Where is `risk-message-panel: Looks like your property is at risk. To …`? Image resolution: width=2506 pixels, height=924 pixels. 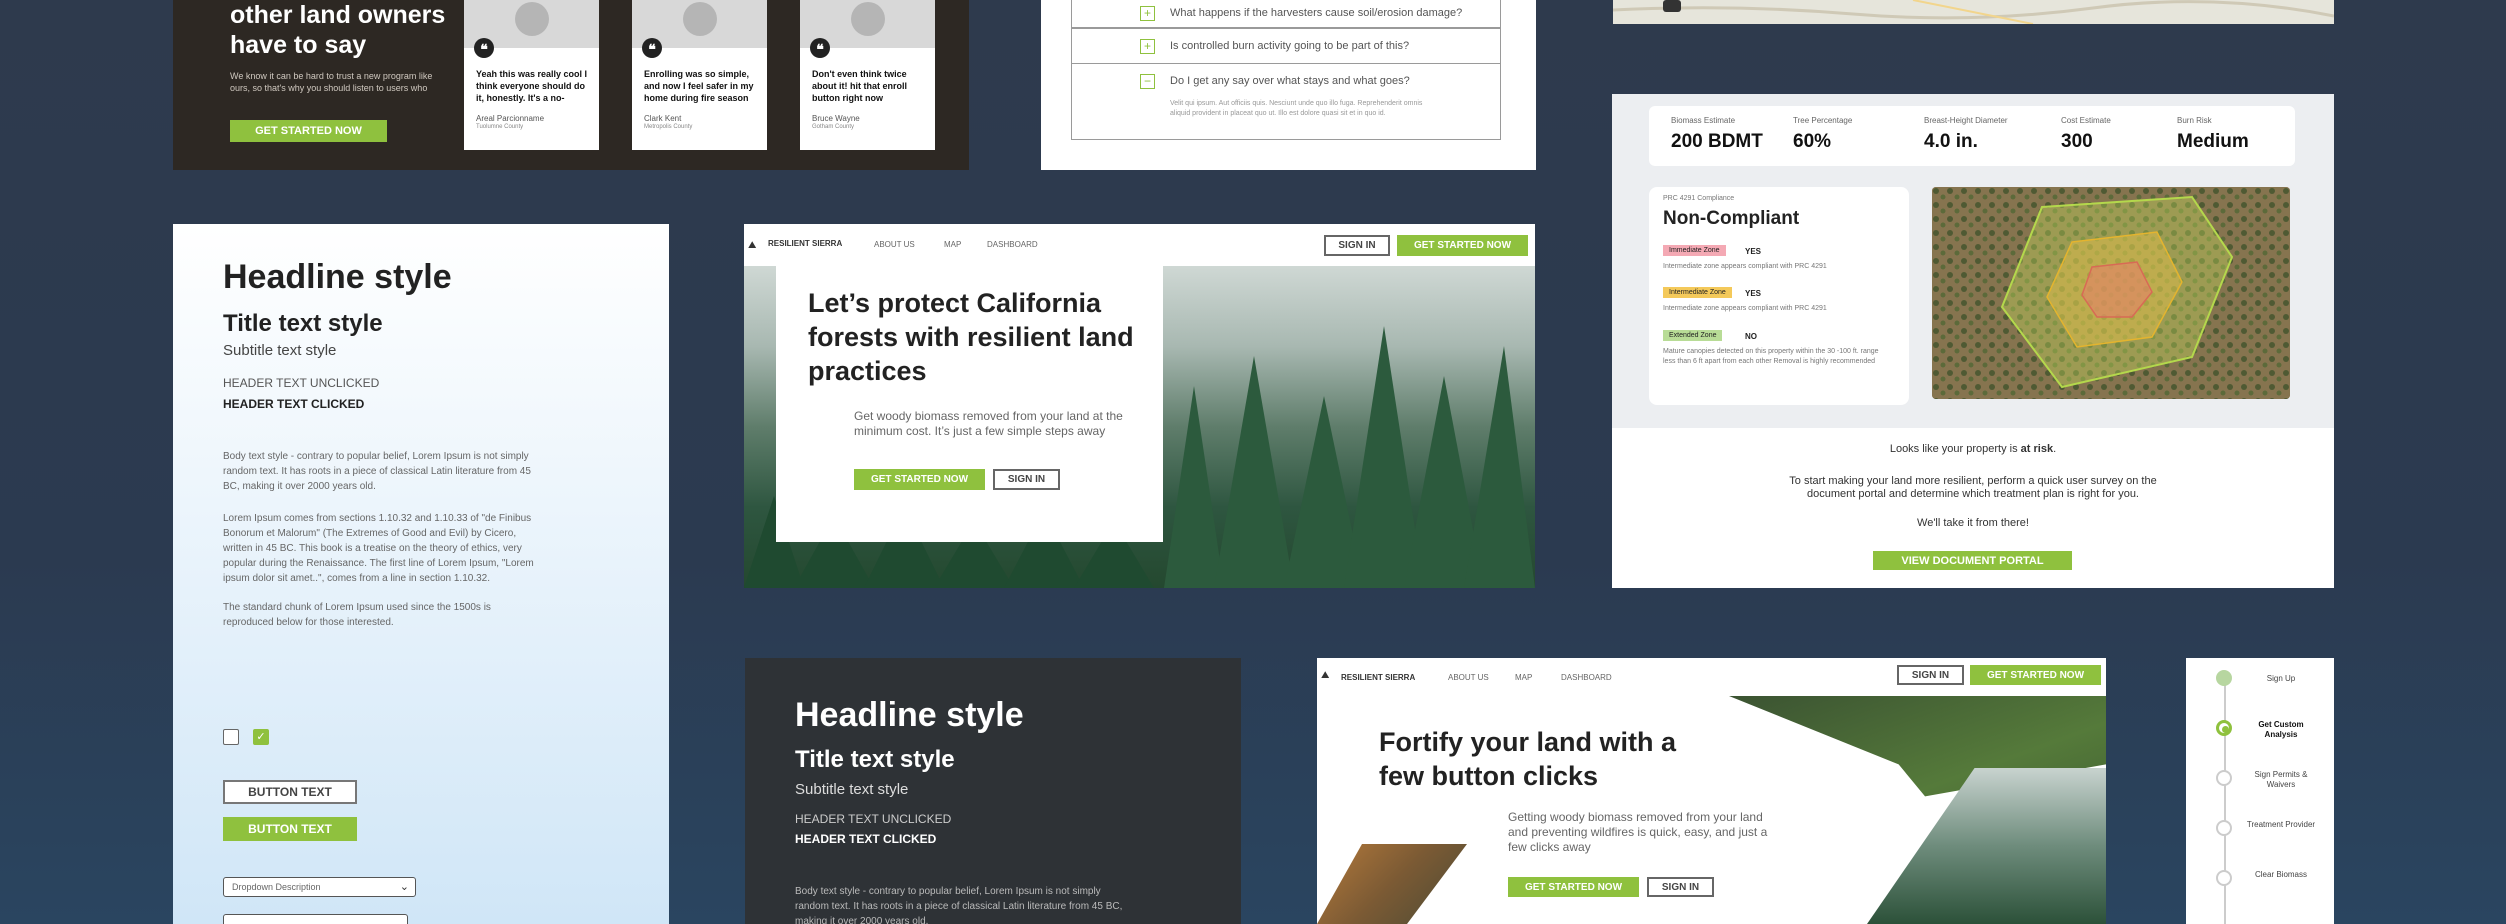 risk-message-panel: Looks like your property is at risk. To … is located at coordinates (1973, 508).